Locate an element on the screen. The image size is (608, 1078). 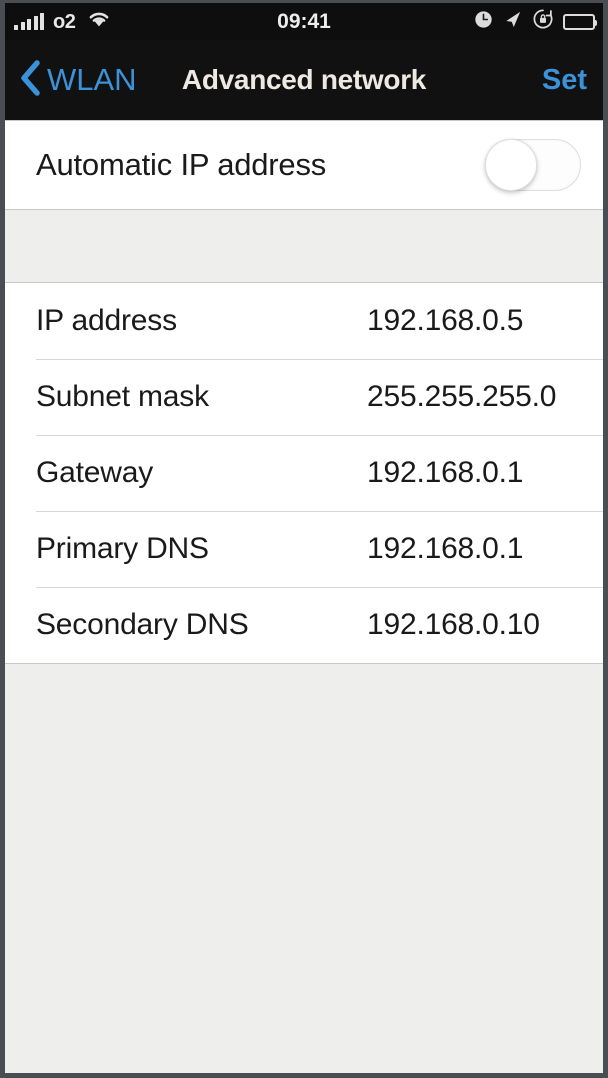
page-title-text: Advanced network is located at coordinates (304, 79).